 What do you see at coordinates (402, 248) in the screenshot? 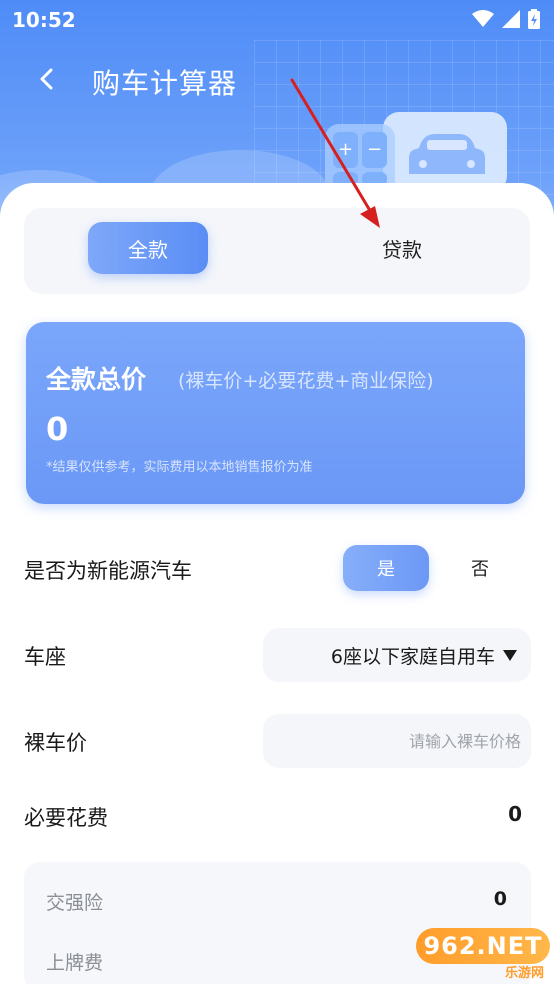
I see `tab-loan: 贷款` at bounding box center [402, 248].